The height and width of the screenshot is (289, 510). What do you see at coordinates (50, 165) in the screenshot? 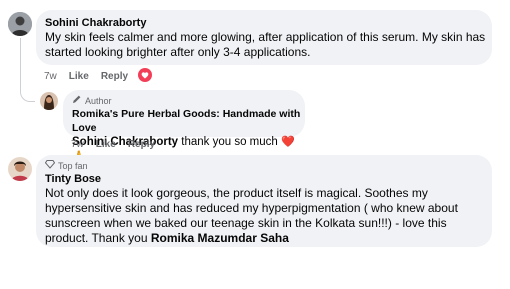
I see `diamond-icon` at bounding box center [50, 165].